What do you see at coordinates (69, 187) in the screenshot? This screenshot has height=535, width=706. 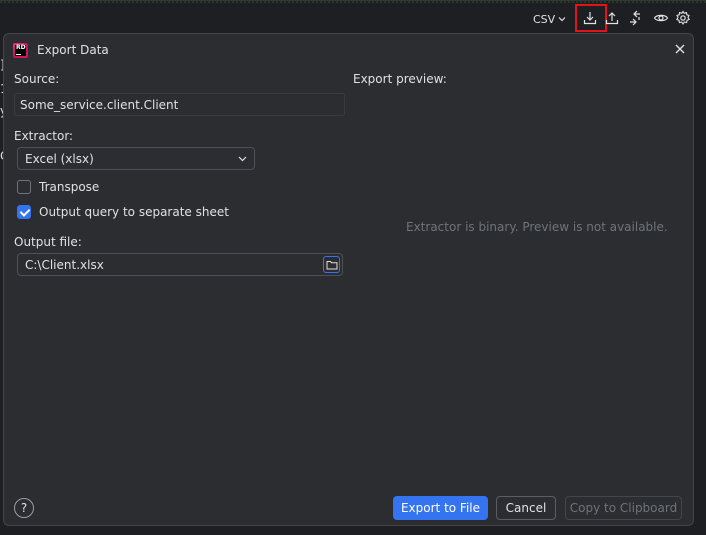 I see `transpose-label: Transpose` at bounding box center [69, 187].